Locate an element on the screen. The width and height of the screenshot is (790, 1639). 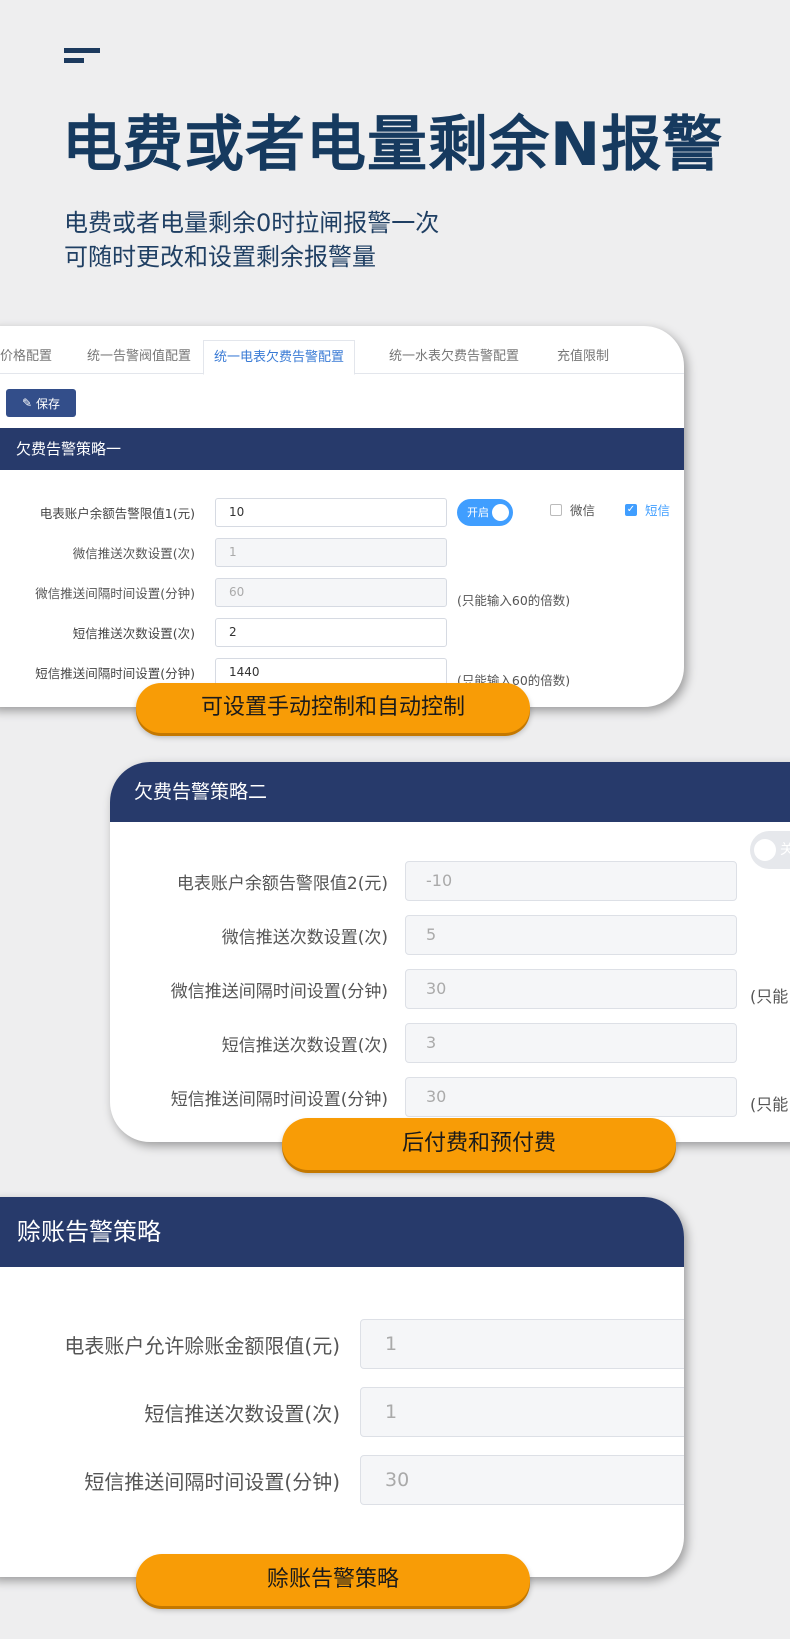
wechat-push-count-input: 5 is located at coordinates (571, 935).